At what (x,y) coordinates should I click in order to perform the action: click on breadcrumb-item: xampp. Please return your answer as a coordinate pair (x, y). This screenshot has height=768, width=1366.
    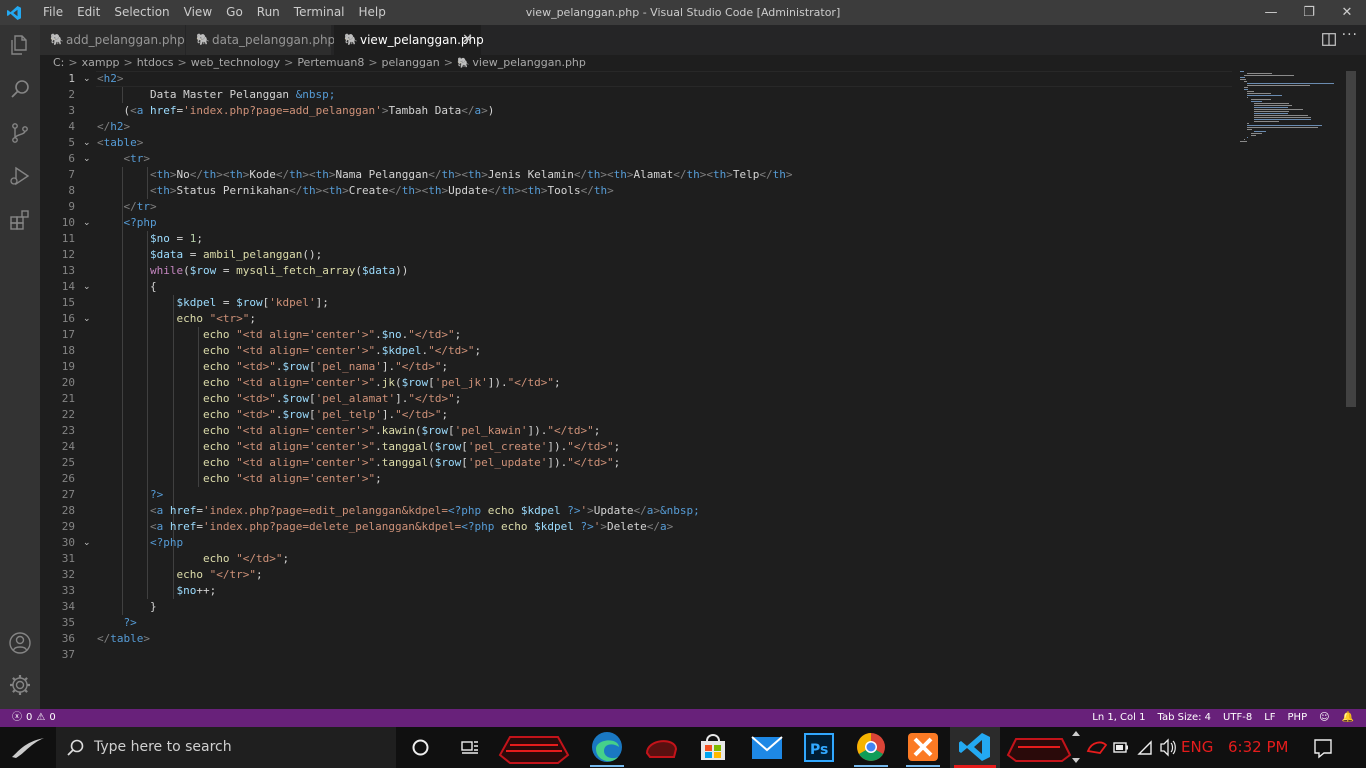
    Looking at the image, I should click on (101, 62).